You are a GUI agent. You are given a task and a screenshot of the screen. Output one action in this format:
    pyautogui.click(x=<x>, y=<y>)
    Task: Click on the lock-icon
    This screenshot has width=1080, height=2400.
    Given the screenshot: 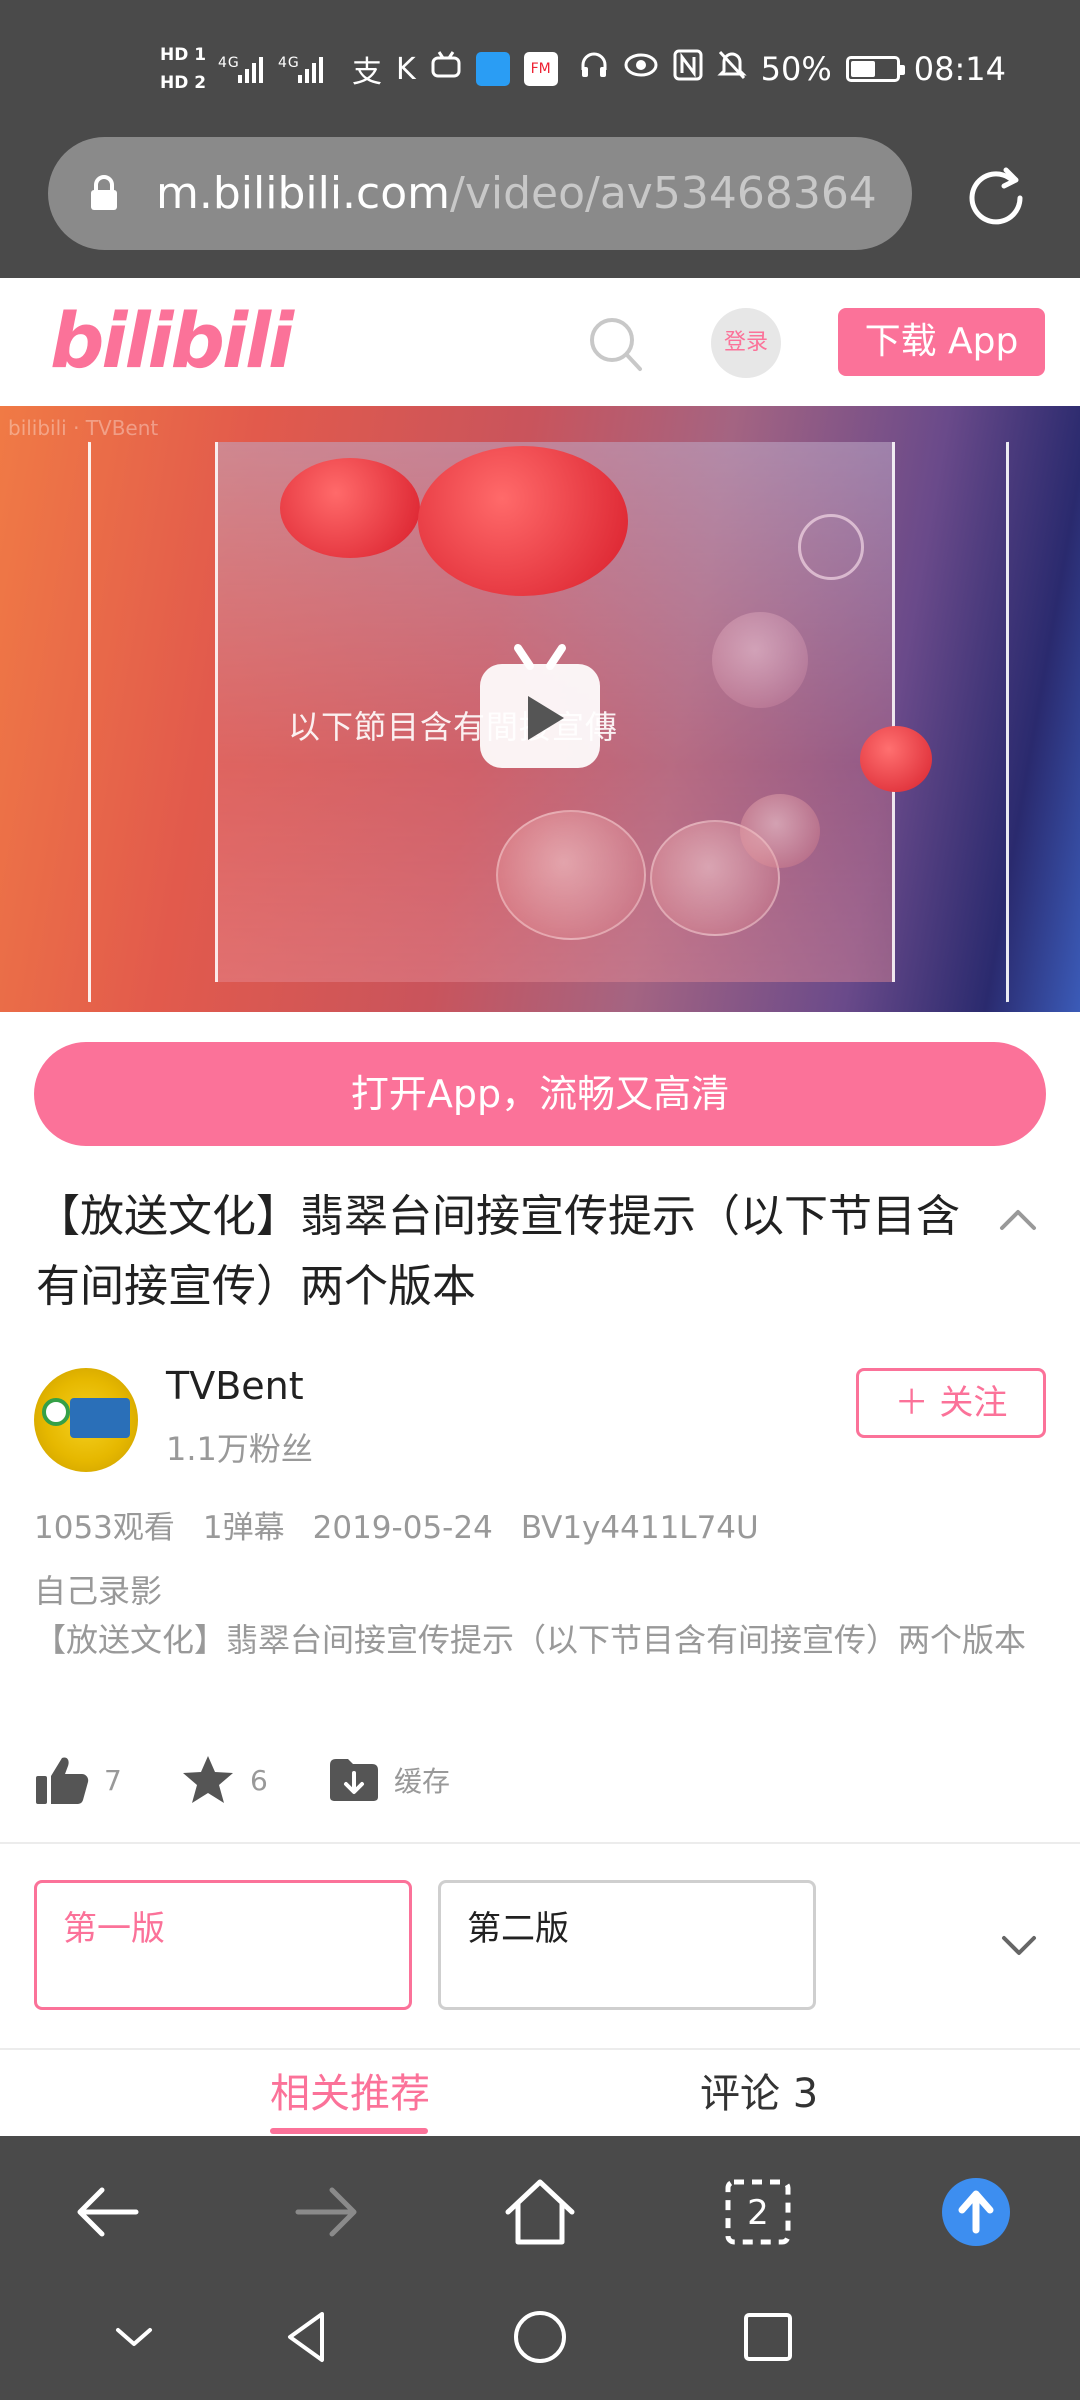 What is the action you would take?
    pyautogui.click(x=104, y=192)
    